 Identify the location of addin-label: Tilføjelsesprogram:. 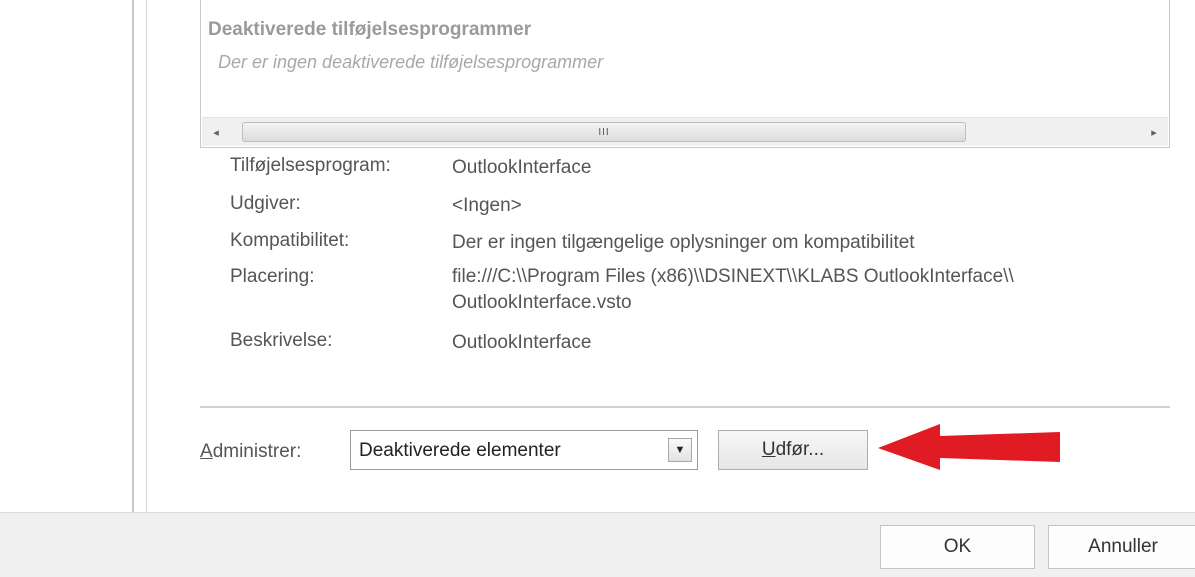
(310, 165).